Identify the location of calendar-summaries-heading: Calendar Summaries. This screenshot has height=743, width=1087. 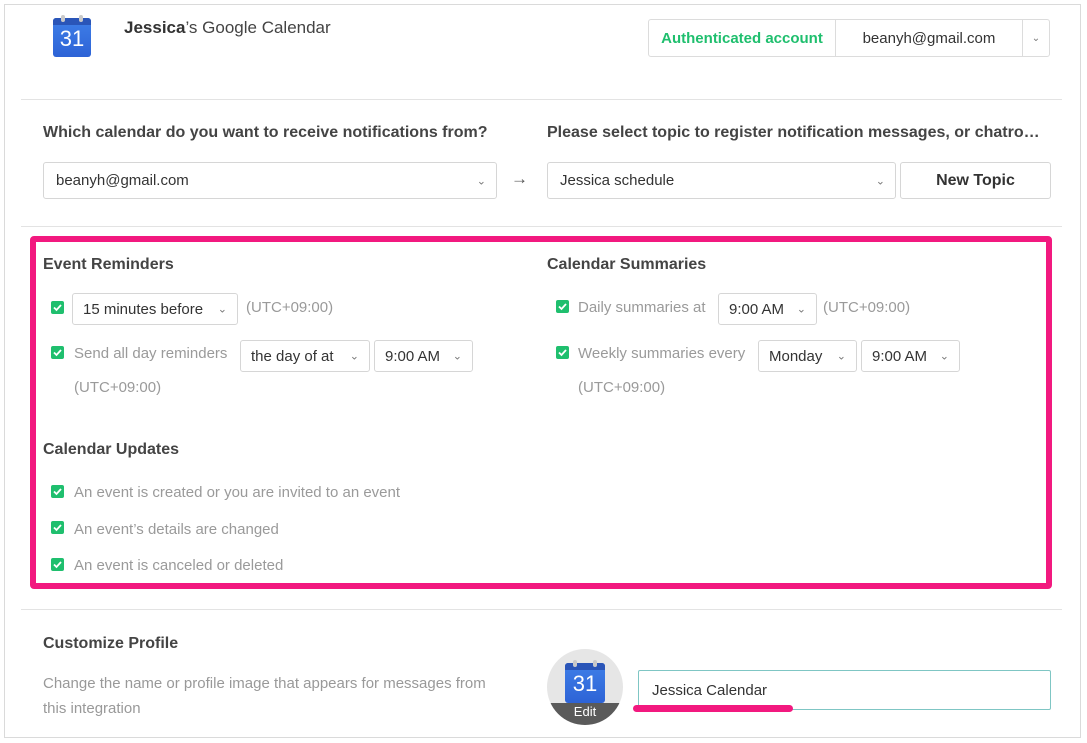
(627, 264).